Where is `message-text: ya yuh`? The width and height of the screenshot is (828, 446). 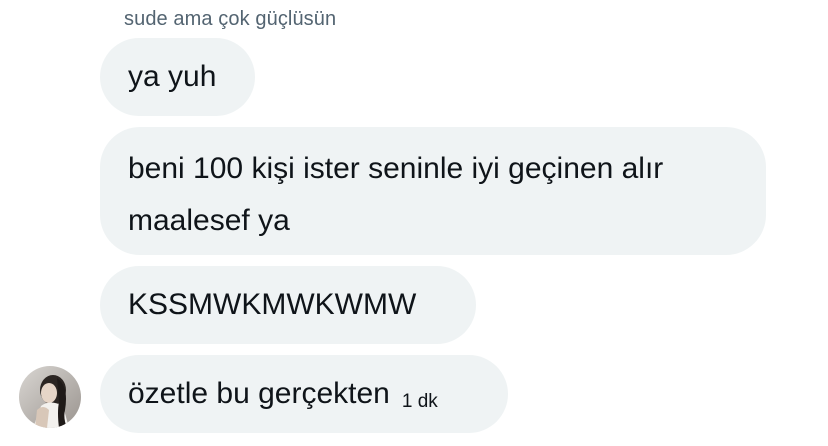
message-text: ya yuh is located at coordinates (172, 76).